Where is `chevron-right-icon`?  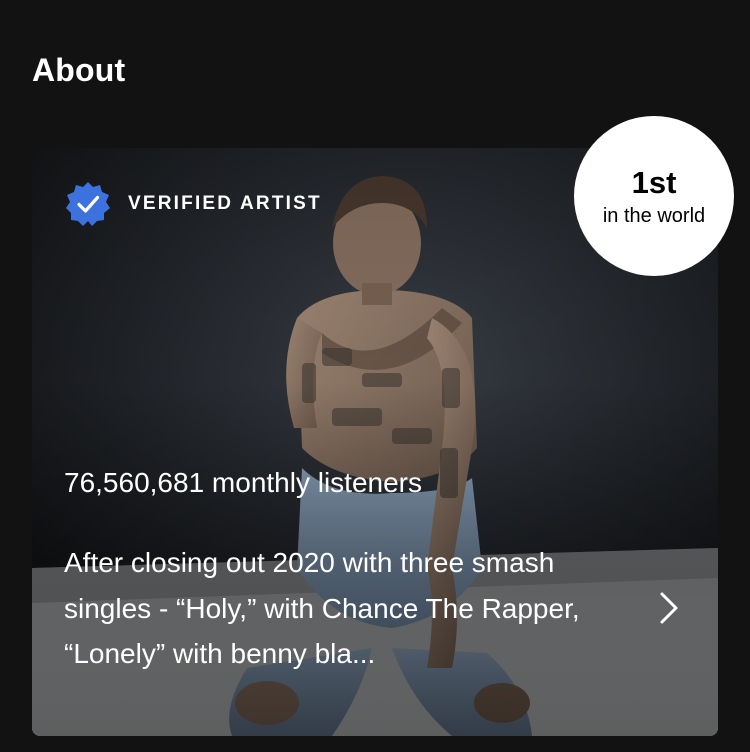
chevron-right-icon is located at coordinates (670, 608).